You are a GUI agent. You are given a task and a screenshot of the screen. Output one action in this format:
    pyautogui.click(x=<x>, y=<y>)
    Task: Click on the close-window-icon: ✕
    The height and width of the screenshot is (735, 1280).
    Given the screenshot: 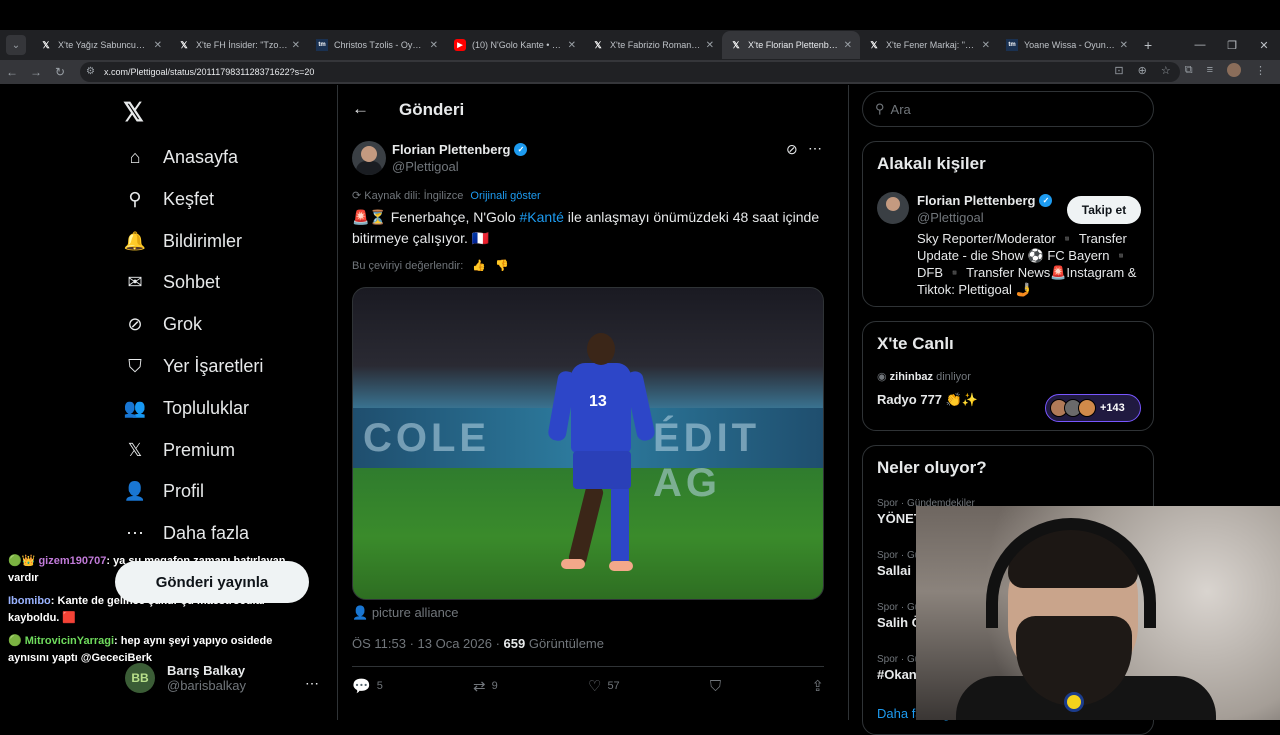 What is the action you would take?
    pyautogui.click(x=1264, y=45)
    